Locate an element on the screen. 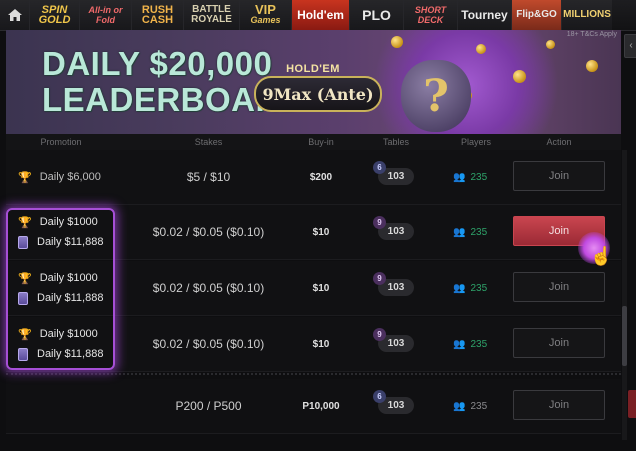  tab-label: MILLIONS is located at coordinates (587, 14).